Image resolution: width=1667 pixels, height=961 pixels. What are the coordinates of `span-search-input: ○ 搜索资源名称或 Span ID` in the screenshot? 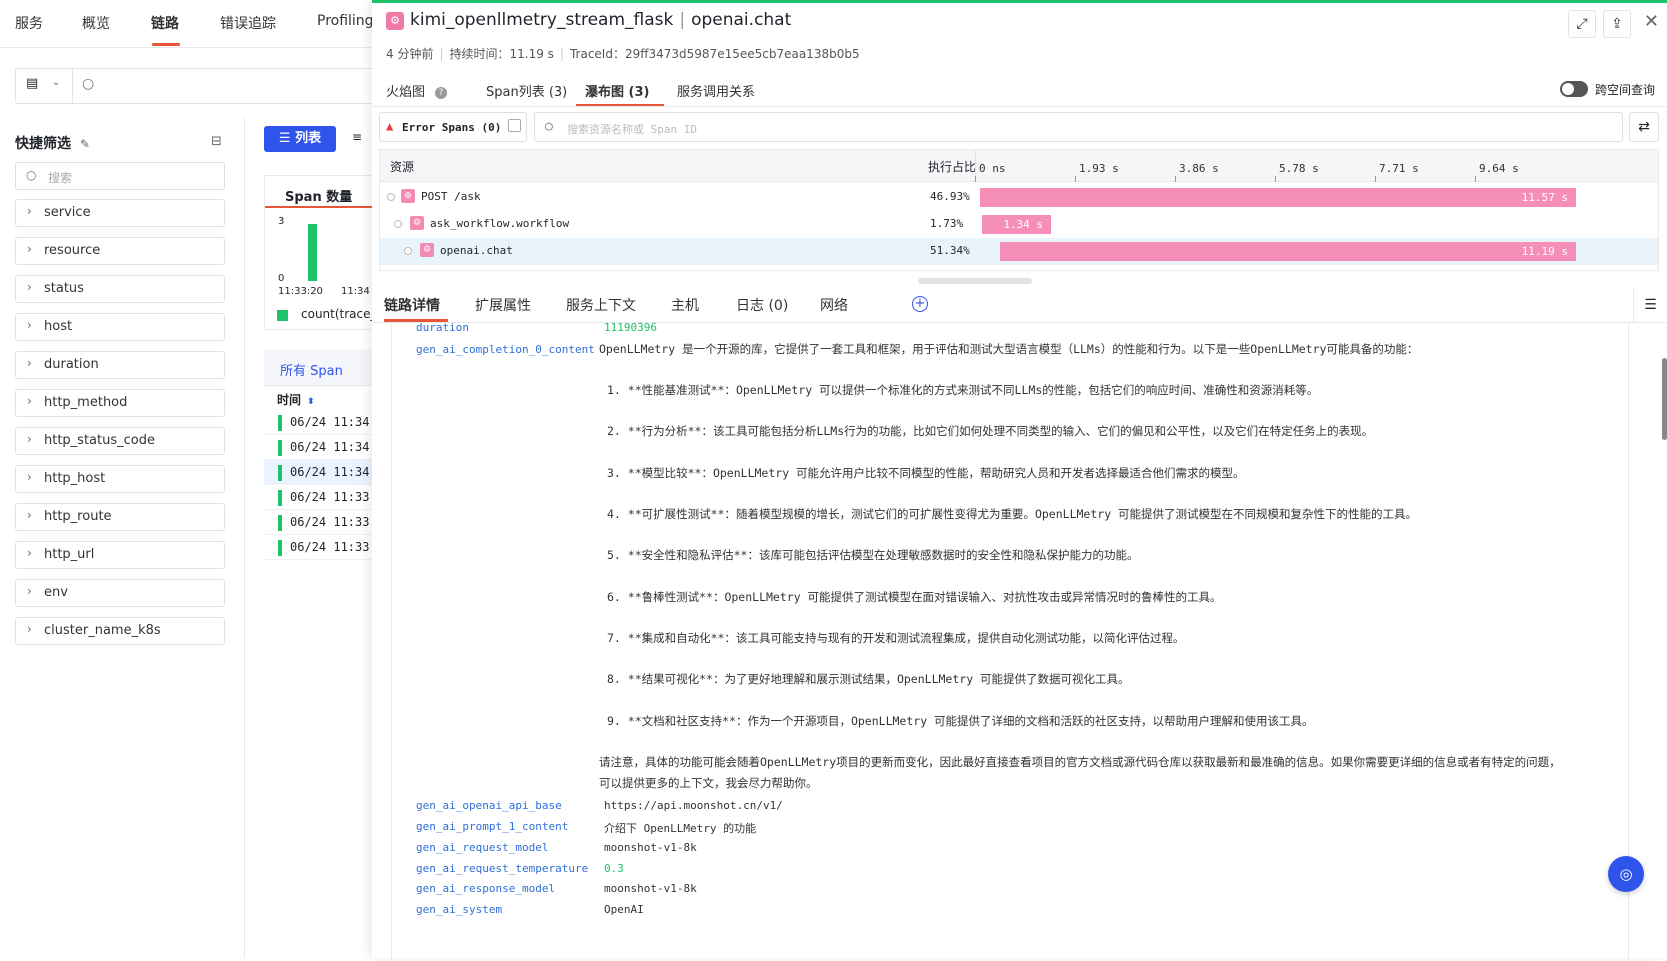 It's located at (1078, 127).